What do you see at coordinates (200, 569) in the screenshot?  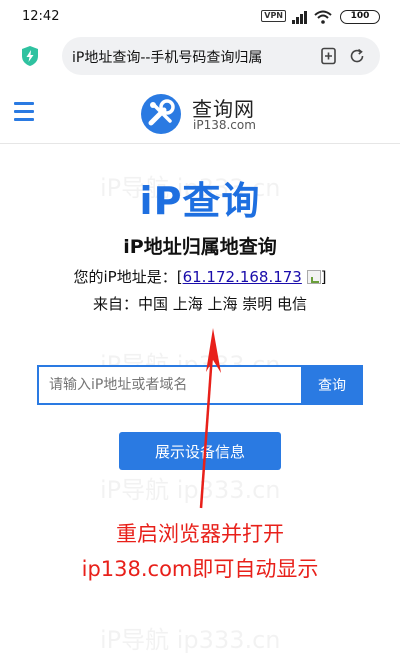 I see `annotation-line-2: ip138.com即可自动显示` at bounding box center [200, 569].